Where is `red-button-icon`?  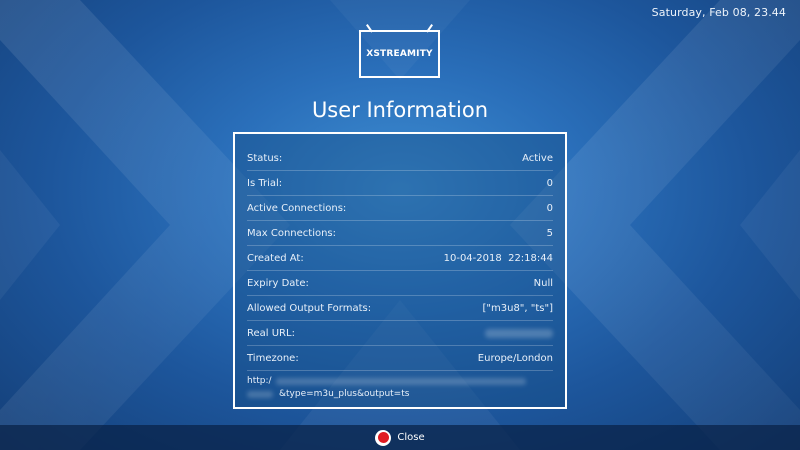 red-button-icon is located at coordinates (383, 437).